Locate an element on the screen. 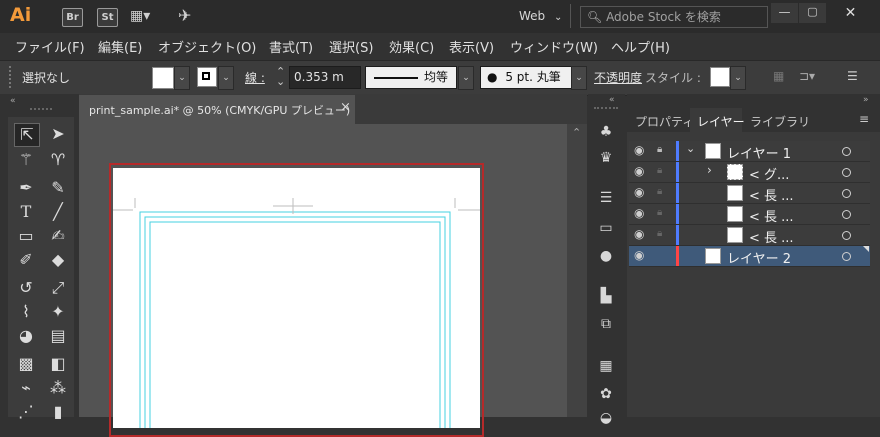  control-bar-grip is located at coordinates (11, 77).